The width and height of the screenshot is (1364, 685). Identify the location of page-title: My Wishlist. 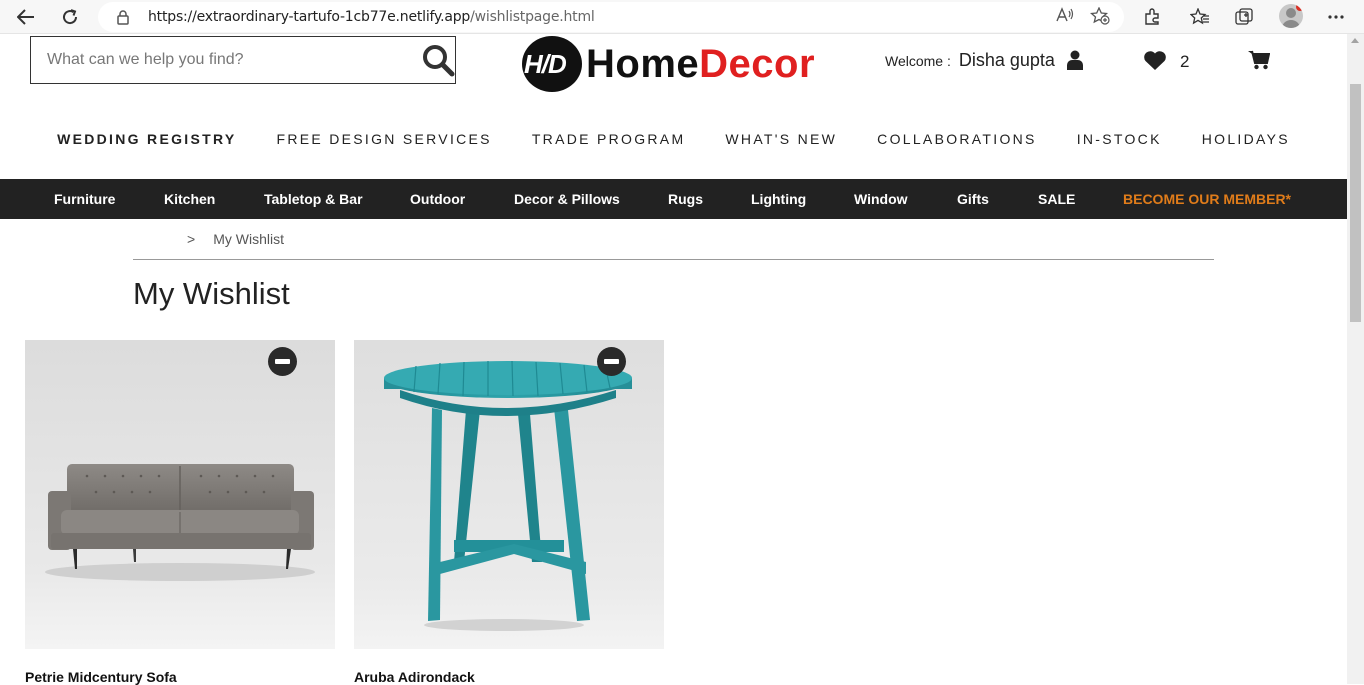
(211, 293).